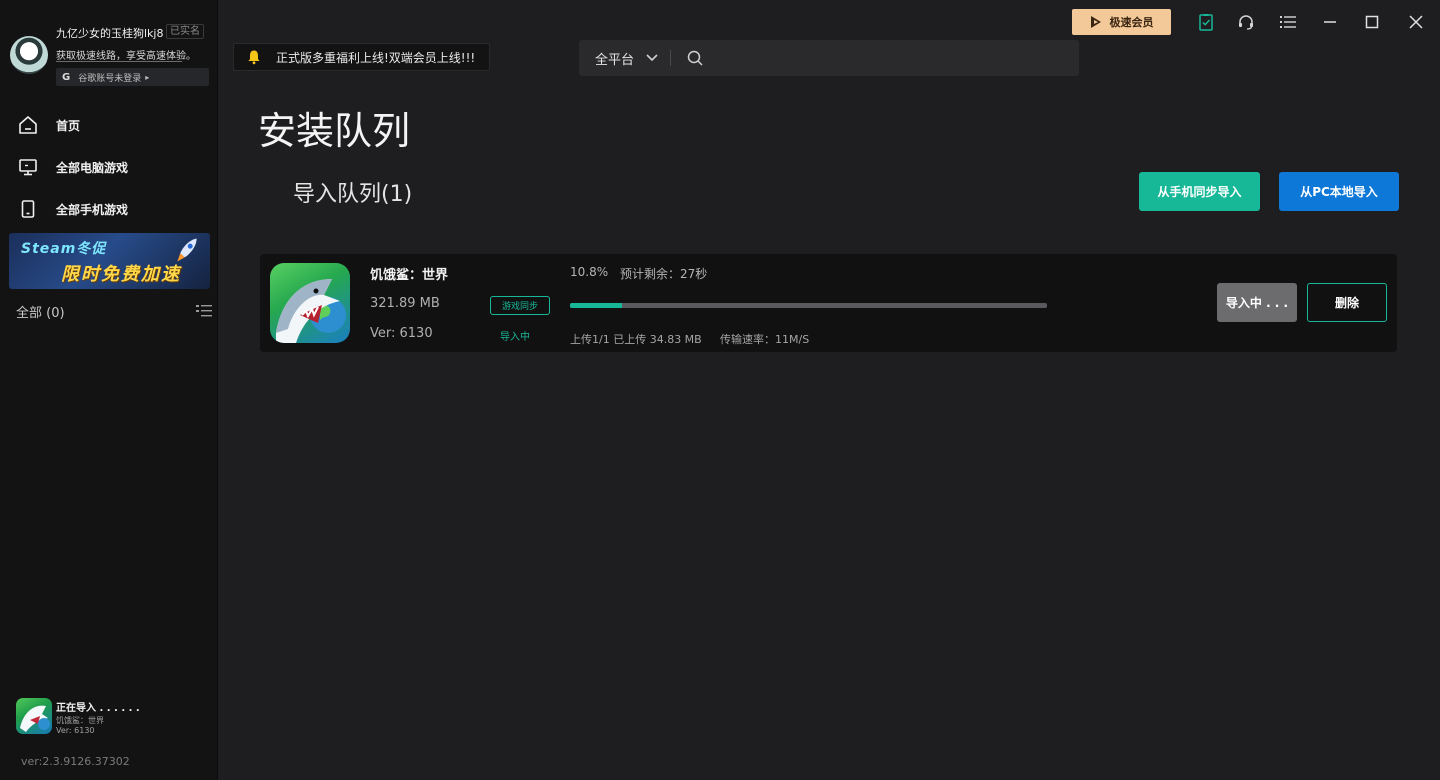  Describe the element at coordinates (121, 274) in the screenshot. I see `banner-subtitle: 限时免费加速` at that location.